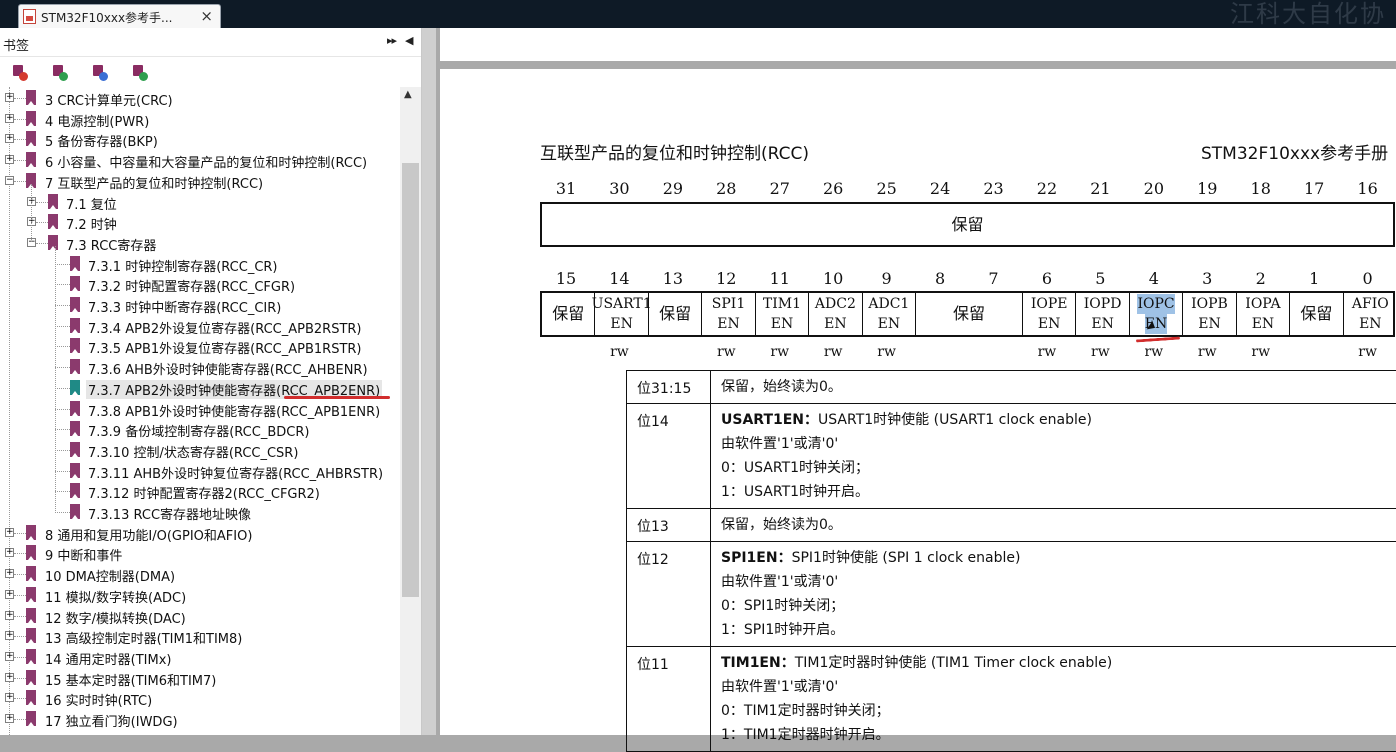  I want to click on bookmark-item: +16 实时时钟(RTC), so click(200, 698).